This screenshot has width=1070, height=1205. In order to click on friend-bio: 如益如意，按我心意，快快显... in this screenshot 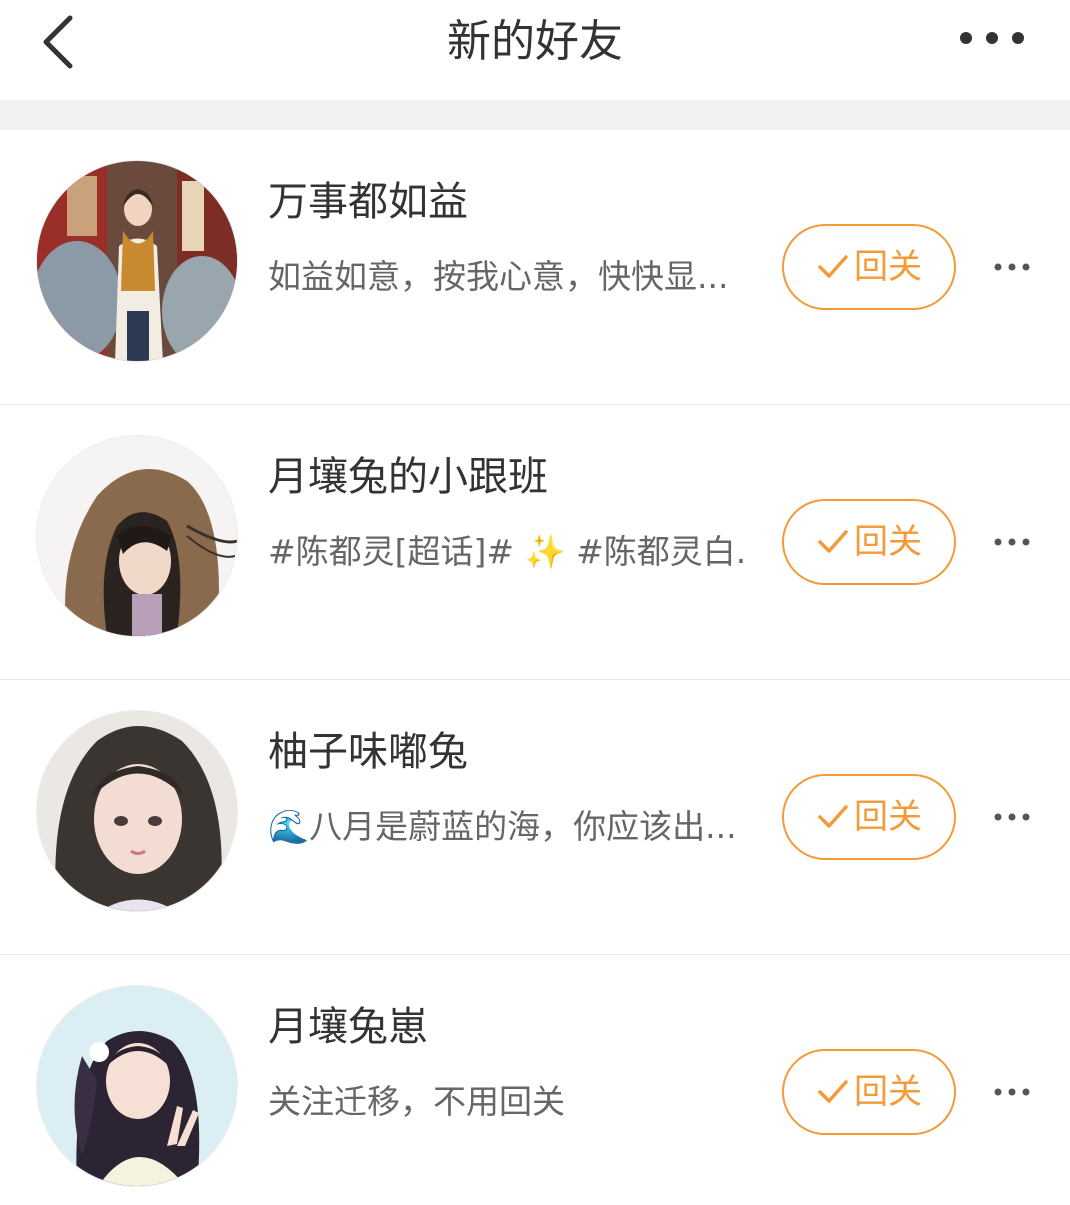, I will do `click(498, 276)`.